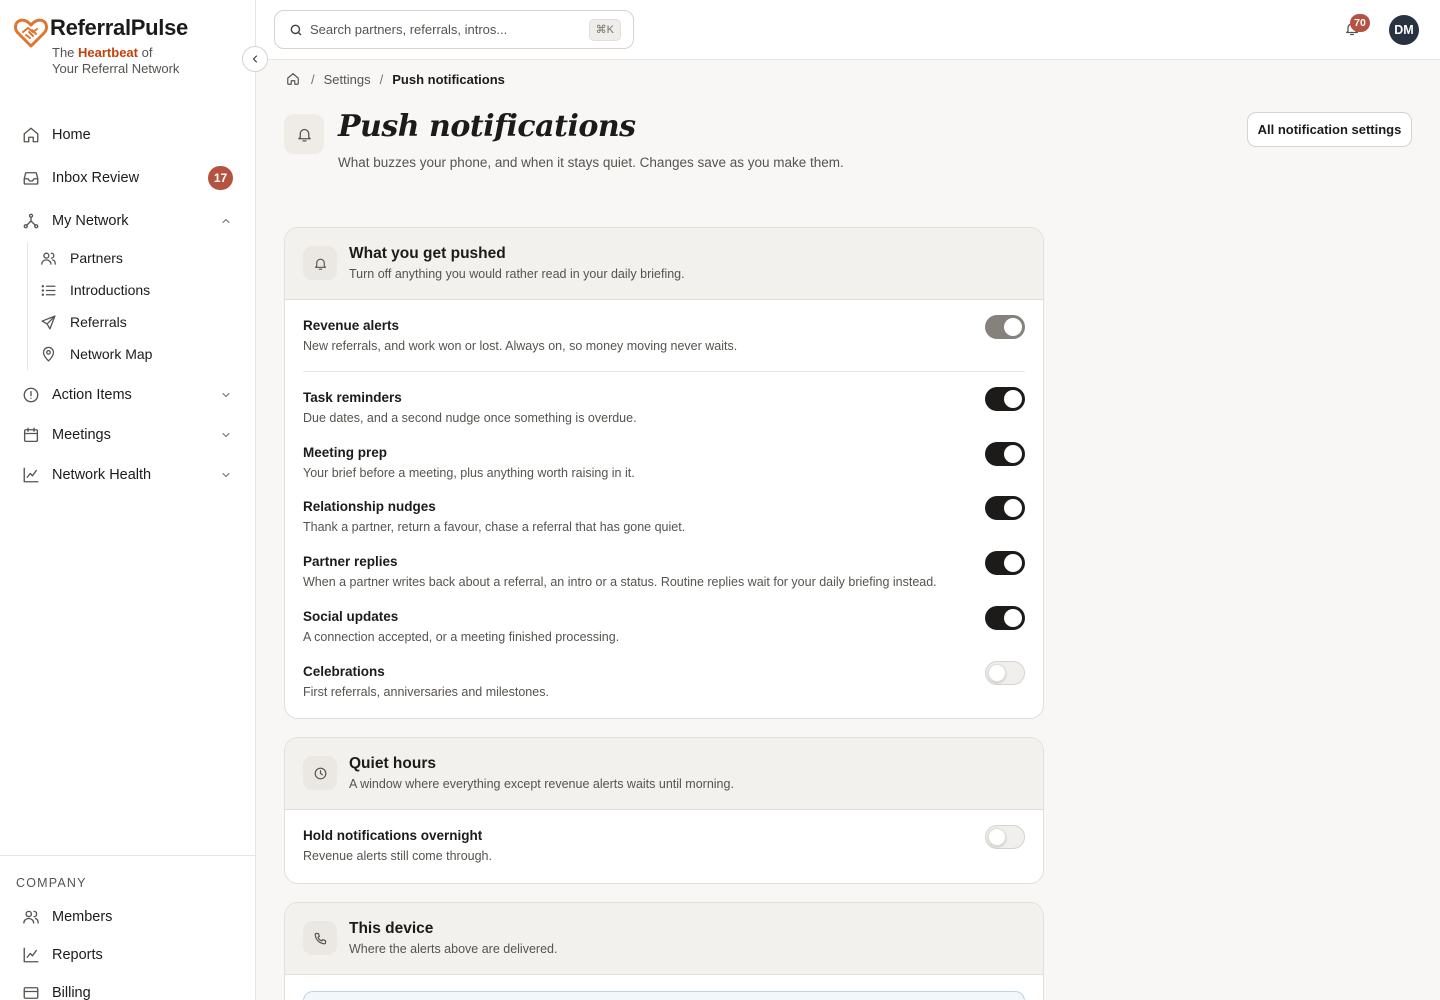 The width and height of the screenshot is (1440, 1000). I want to click on breadcrumb-settings-link: Settings, so click(347, 79).